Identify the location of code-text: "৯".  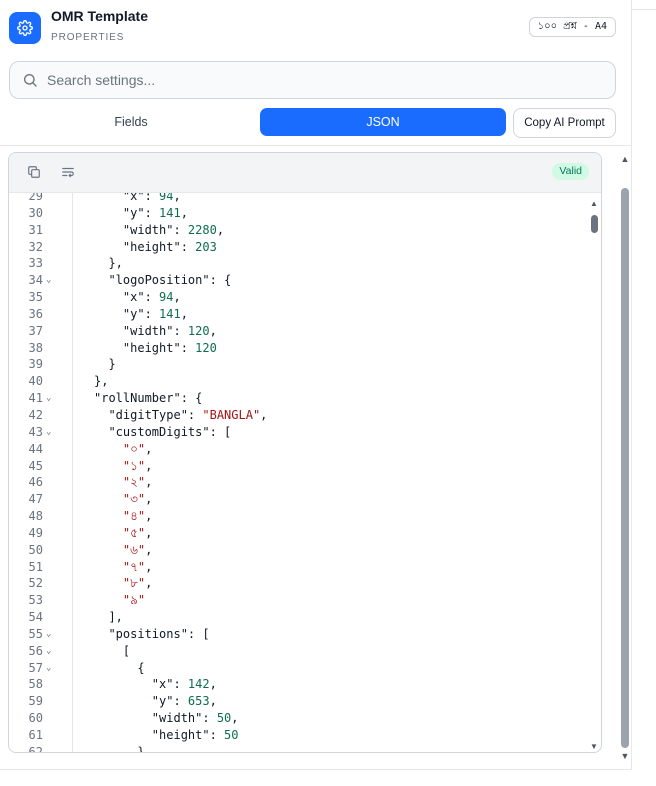
(119, 600).